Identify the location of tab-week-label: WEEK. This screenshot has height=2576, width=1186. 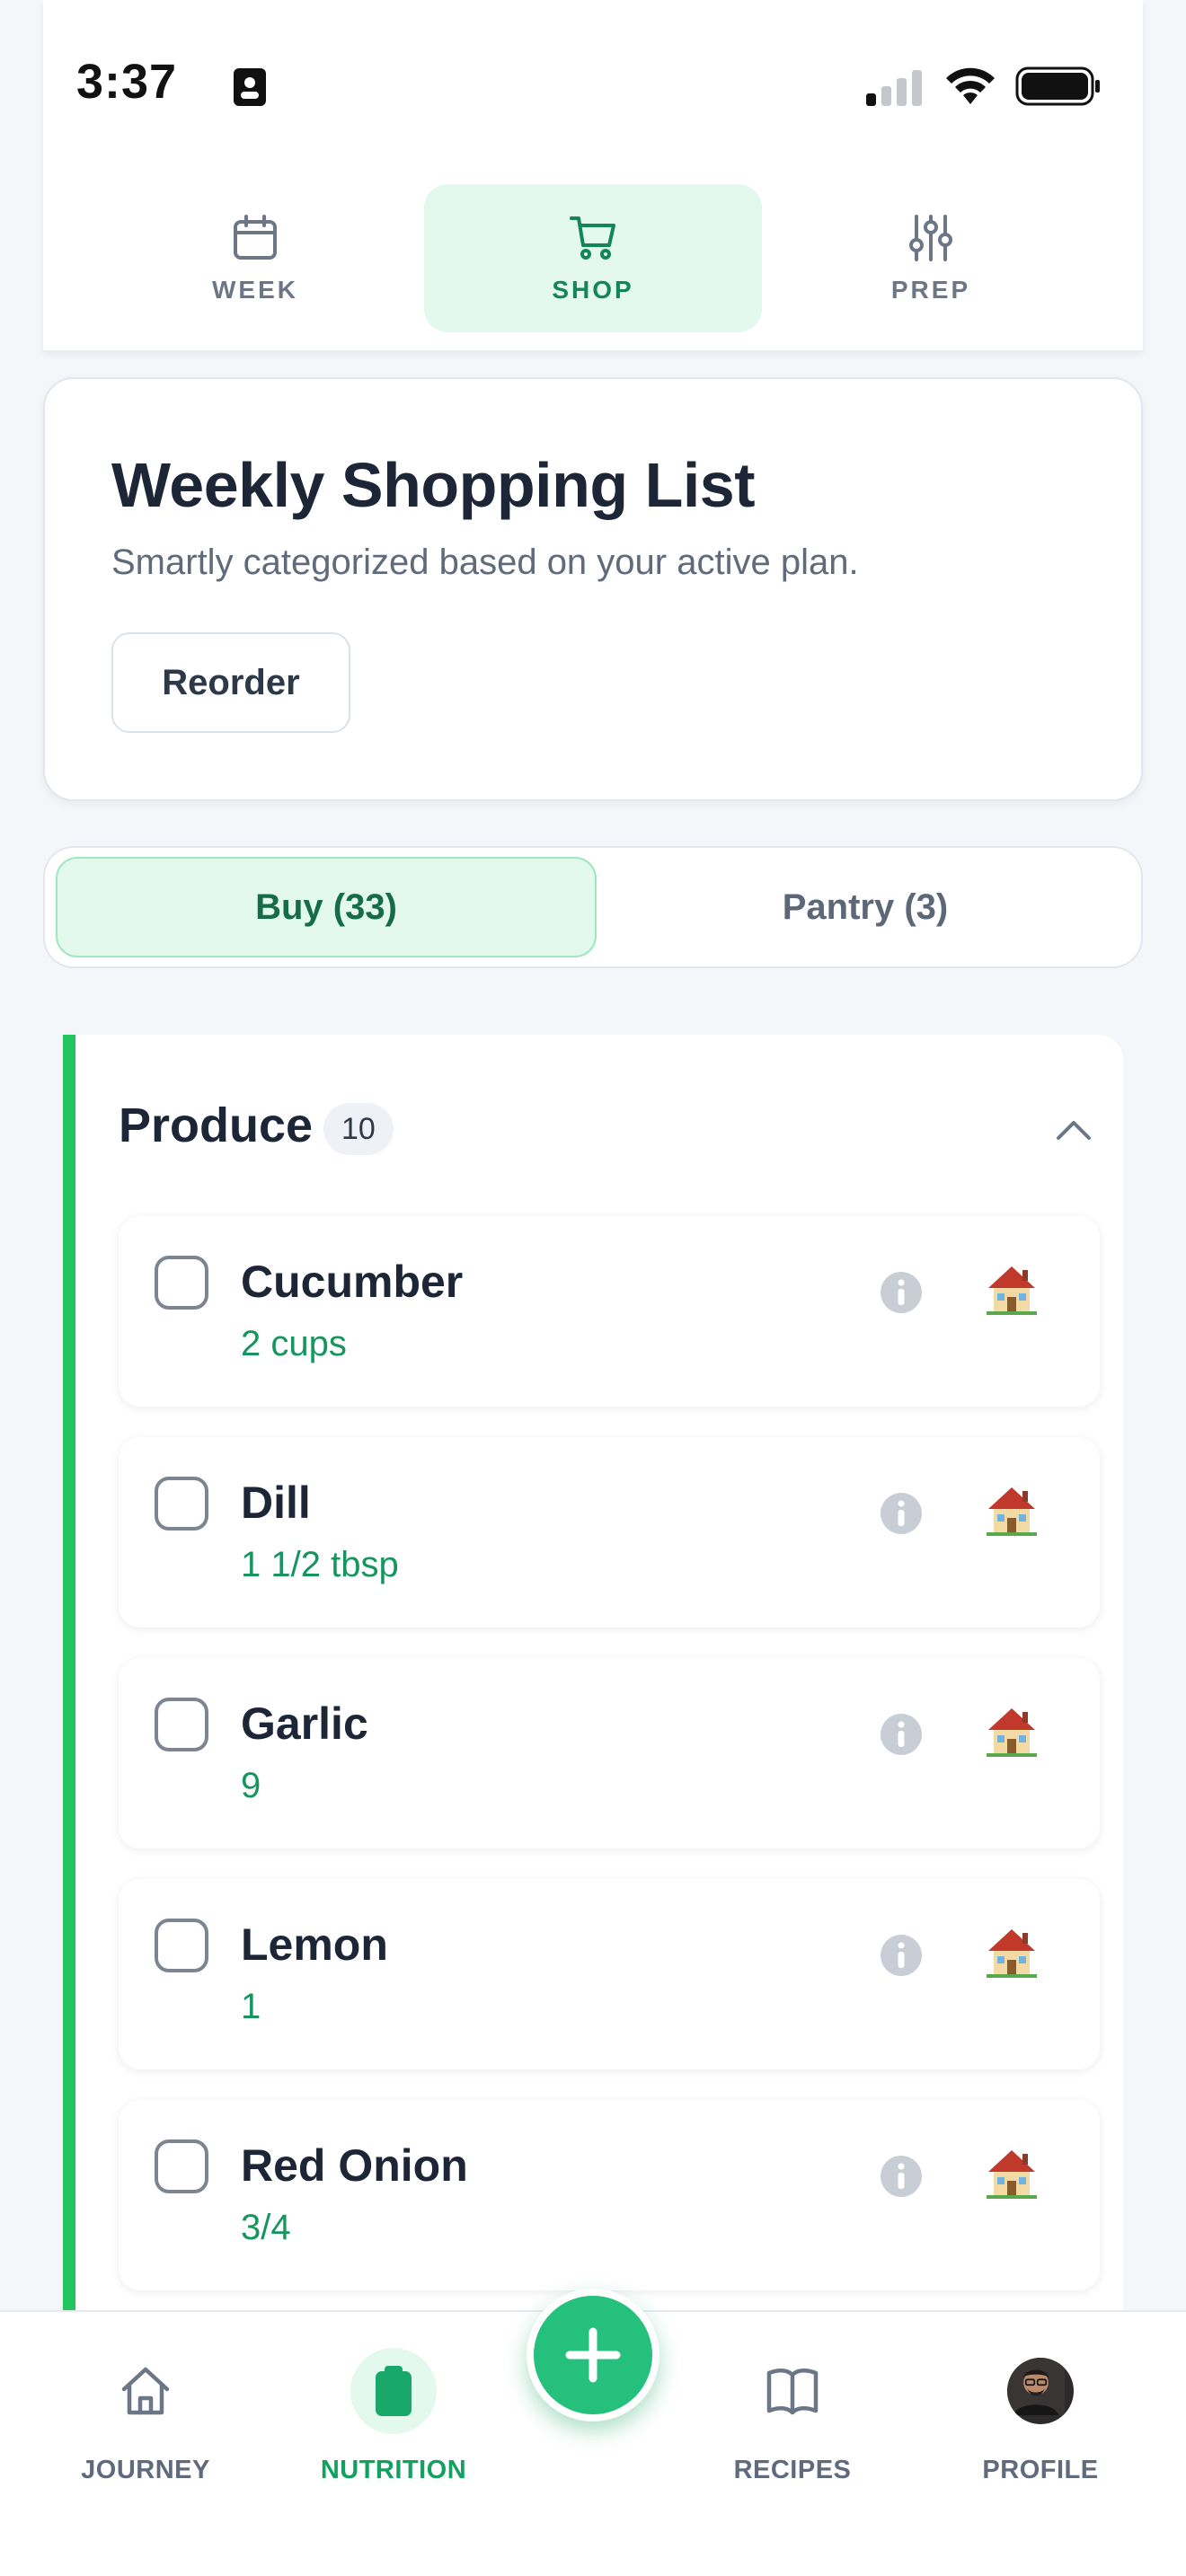
(255, 289).